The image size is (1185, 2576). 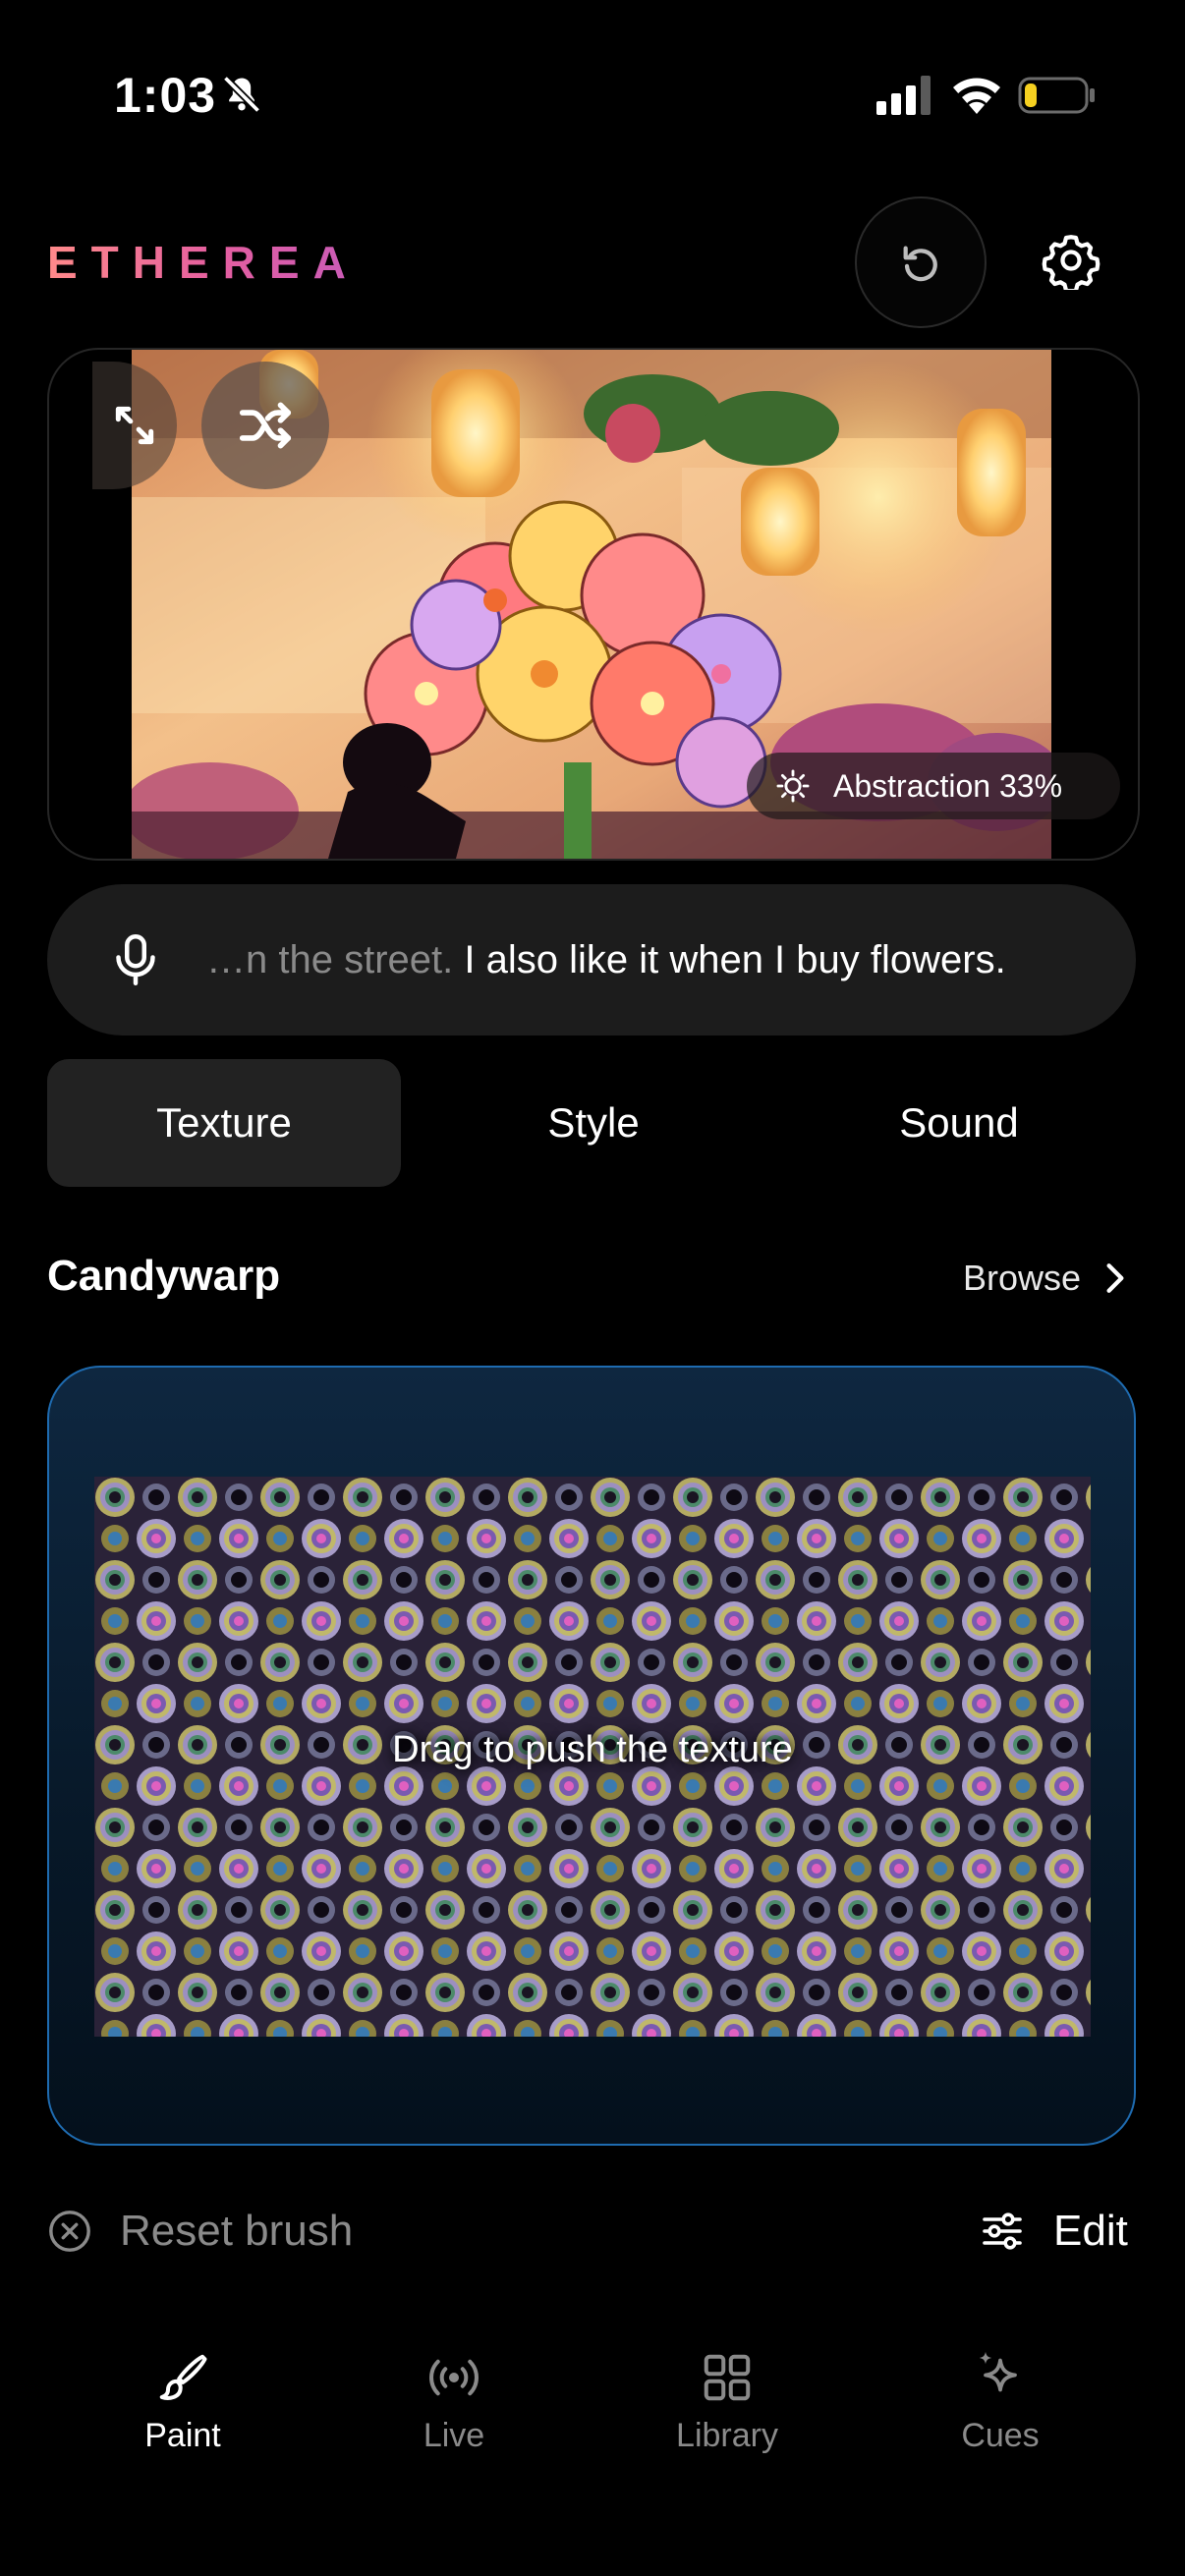 I want to click on nav-paint: Paint, so click(x=183, y=2401).